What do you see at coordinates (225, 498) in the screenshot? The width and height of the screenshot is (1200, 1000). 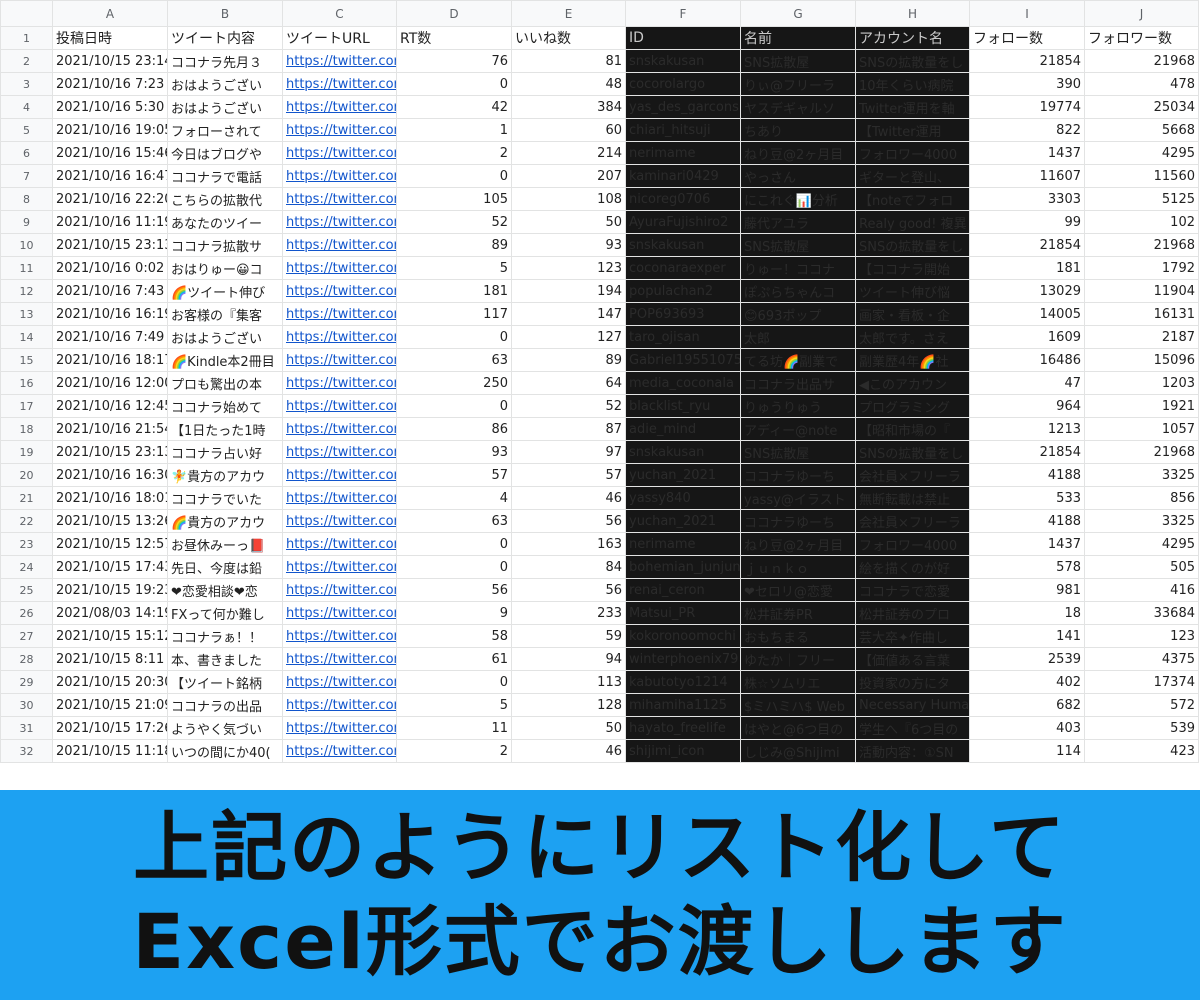 I see `cell-tweet-text: ココナラでいた` at bounding box center [225, 498].